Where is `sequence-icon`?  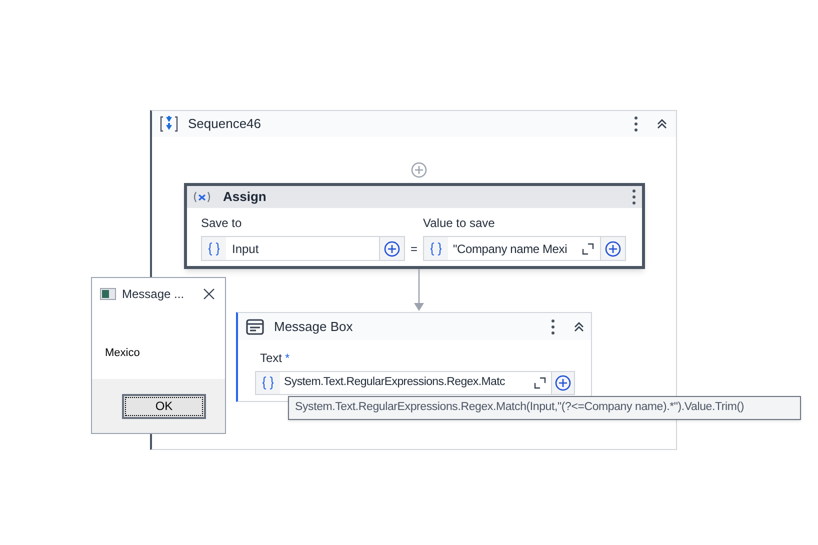 sequence-icon is located at coordinates (169, 124).